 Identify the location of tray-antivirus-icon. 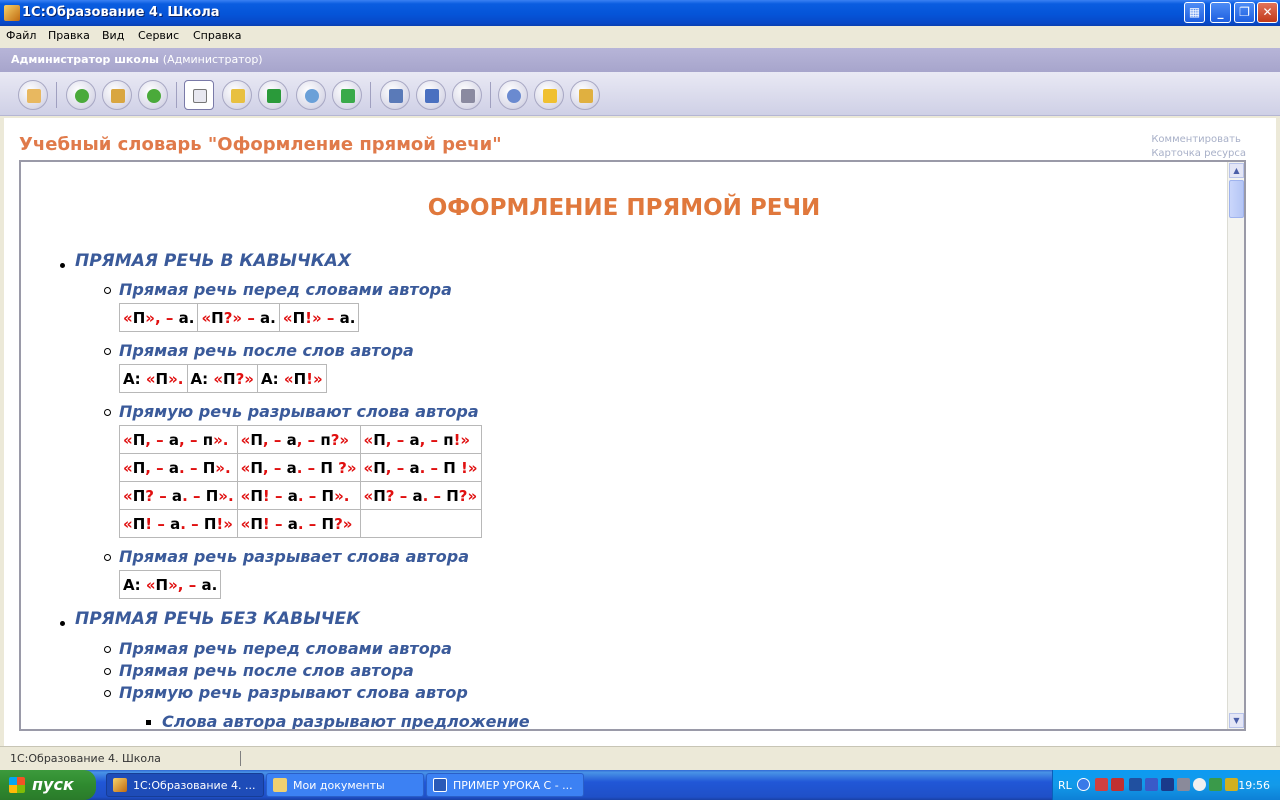
(1117, 784).